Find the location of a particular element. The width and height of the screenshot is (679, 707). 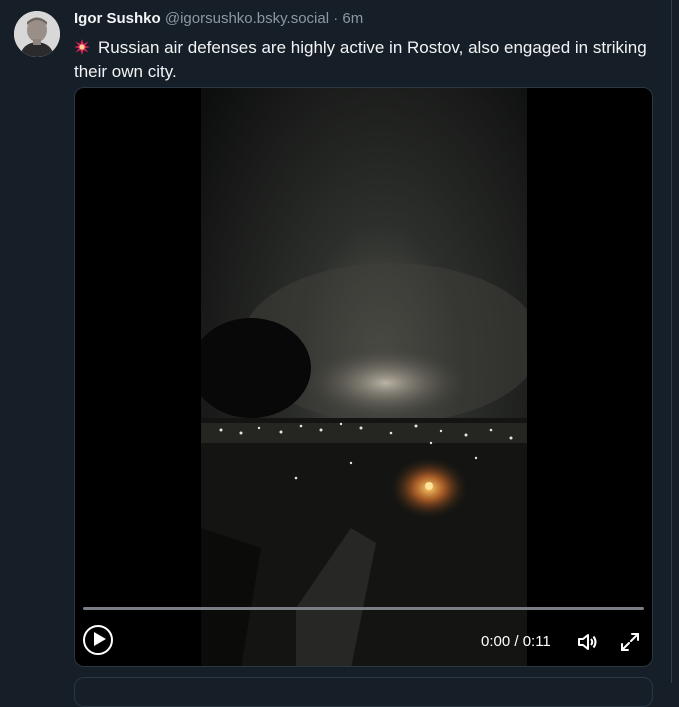

author-name: Igor Sushko is located at coordinates (117, 18).